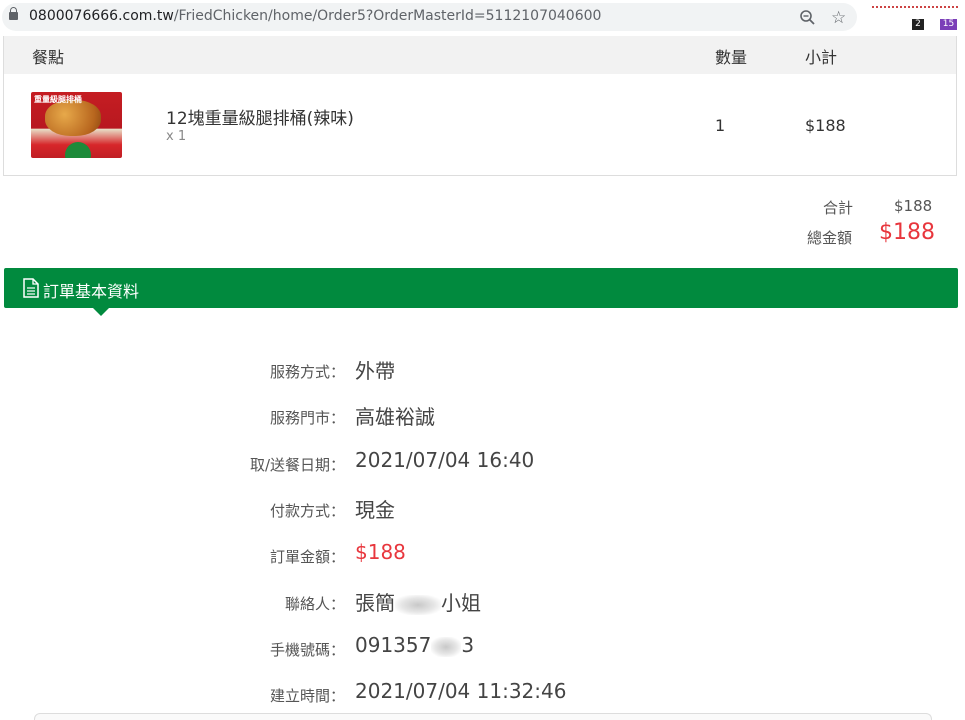 The image size is (965, 720). Describe the element at coordinates (482, 368) in the screenshot. I see `info-row-service: 服務方式： 外帶` at that location.